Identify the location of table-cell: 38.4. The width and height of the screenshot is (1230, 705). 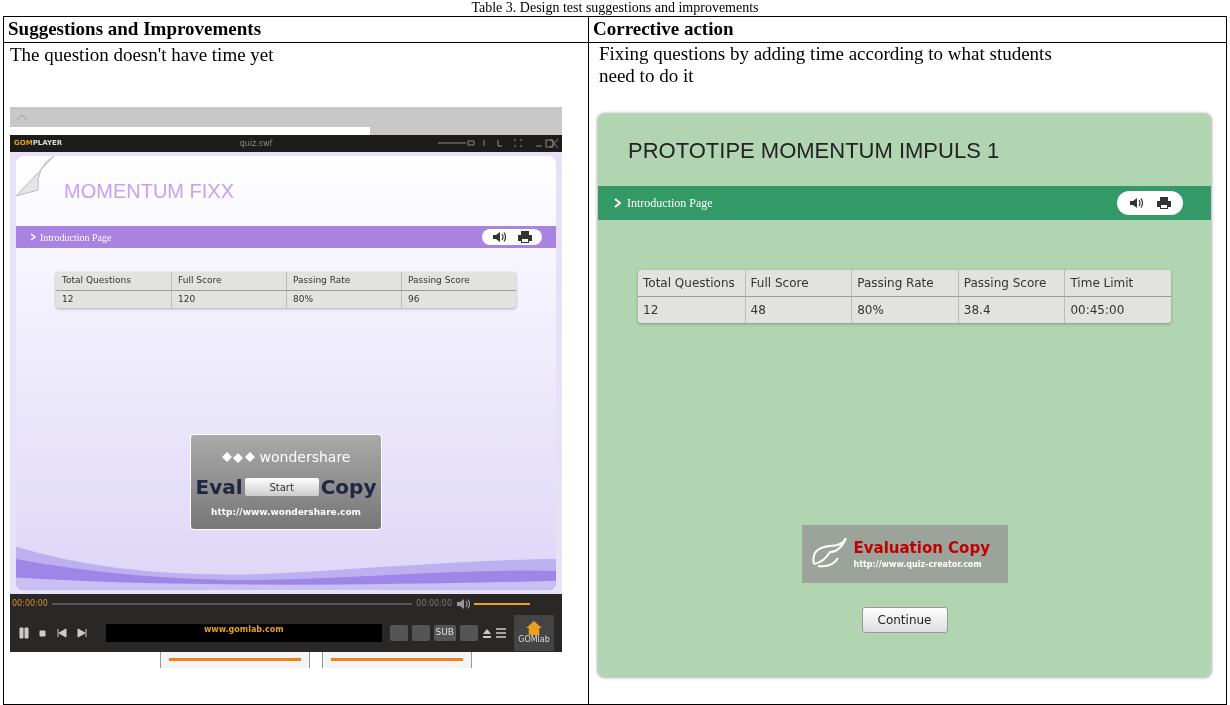
(1011, 310).